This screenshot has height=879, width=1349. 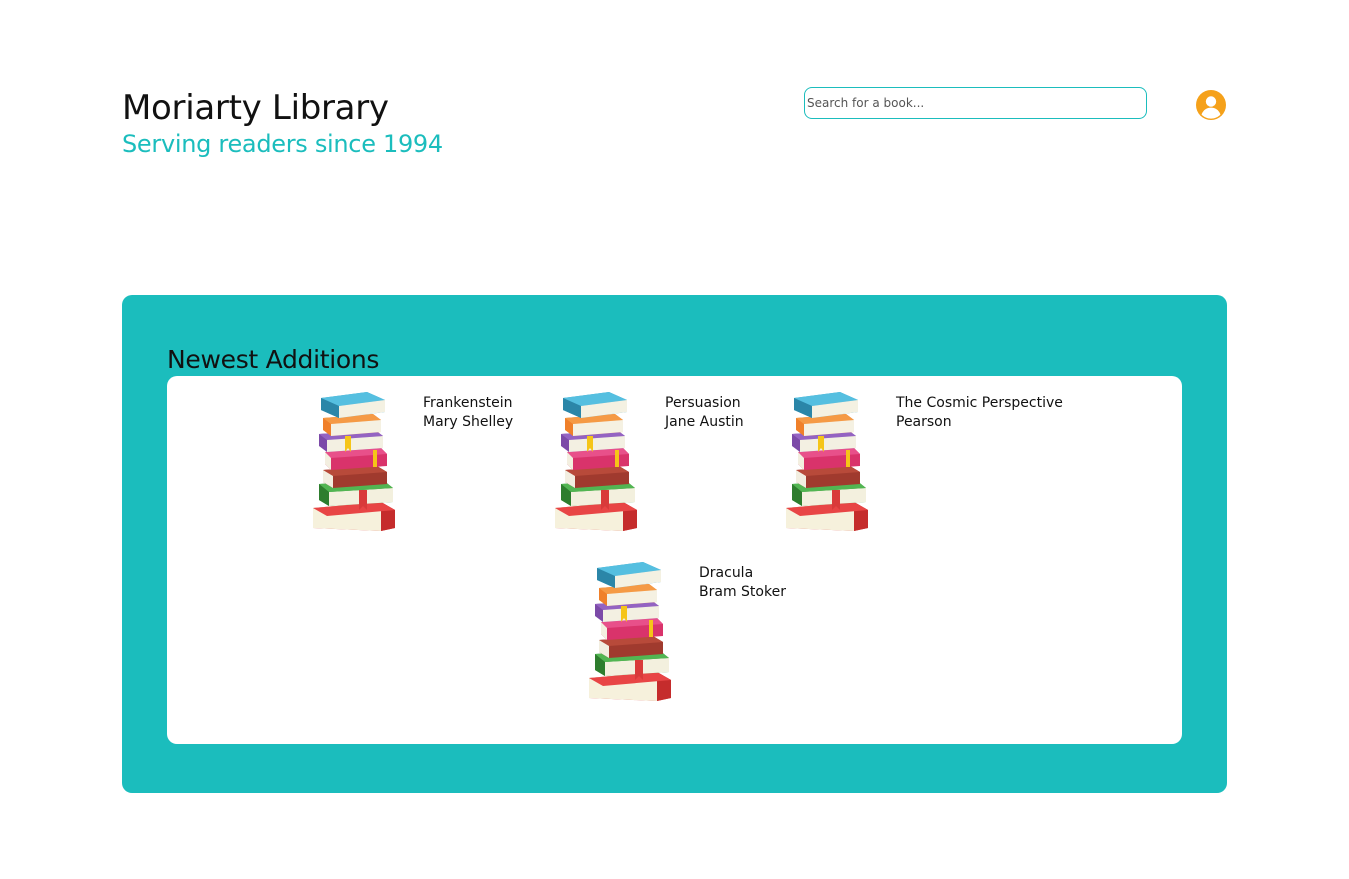 I want to click on user-circle-icon, so click(x=1211, y=105).